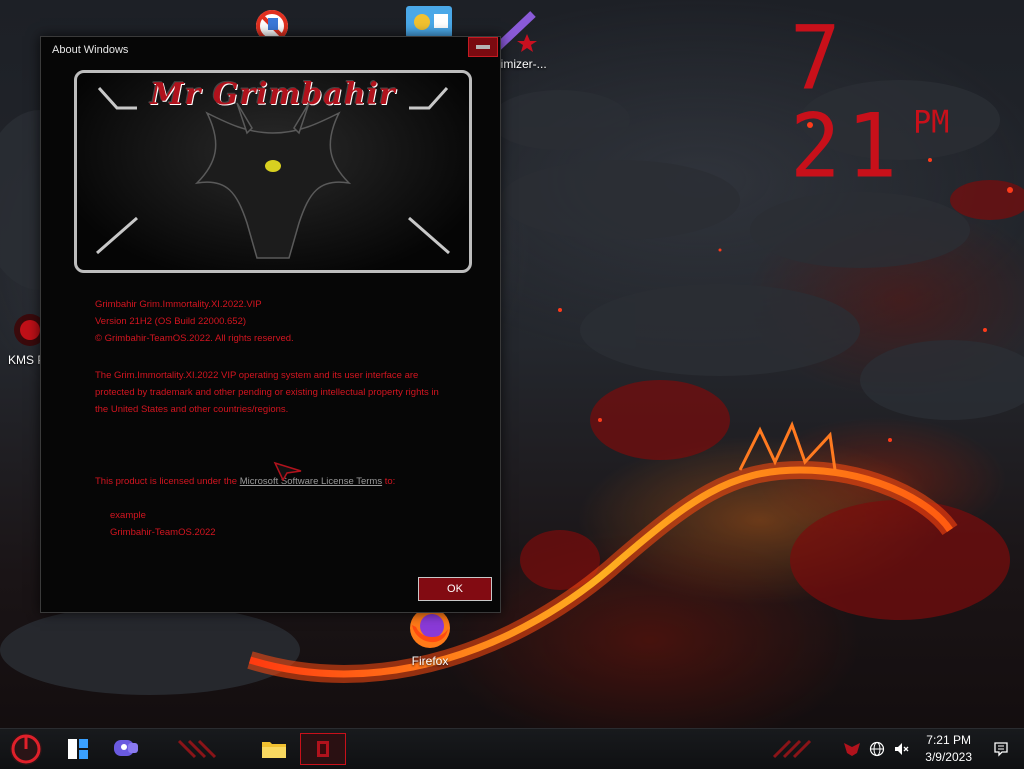 The width and height of the screenshot is (1024, 769). Describe the element at coordinates (287, 471) in the screenshot. I see `mouse-cursor-icon` at that location.